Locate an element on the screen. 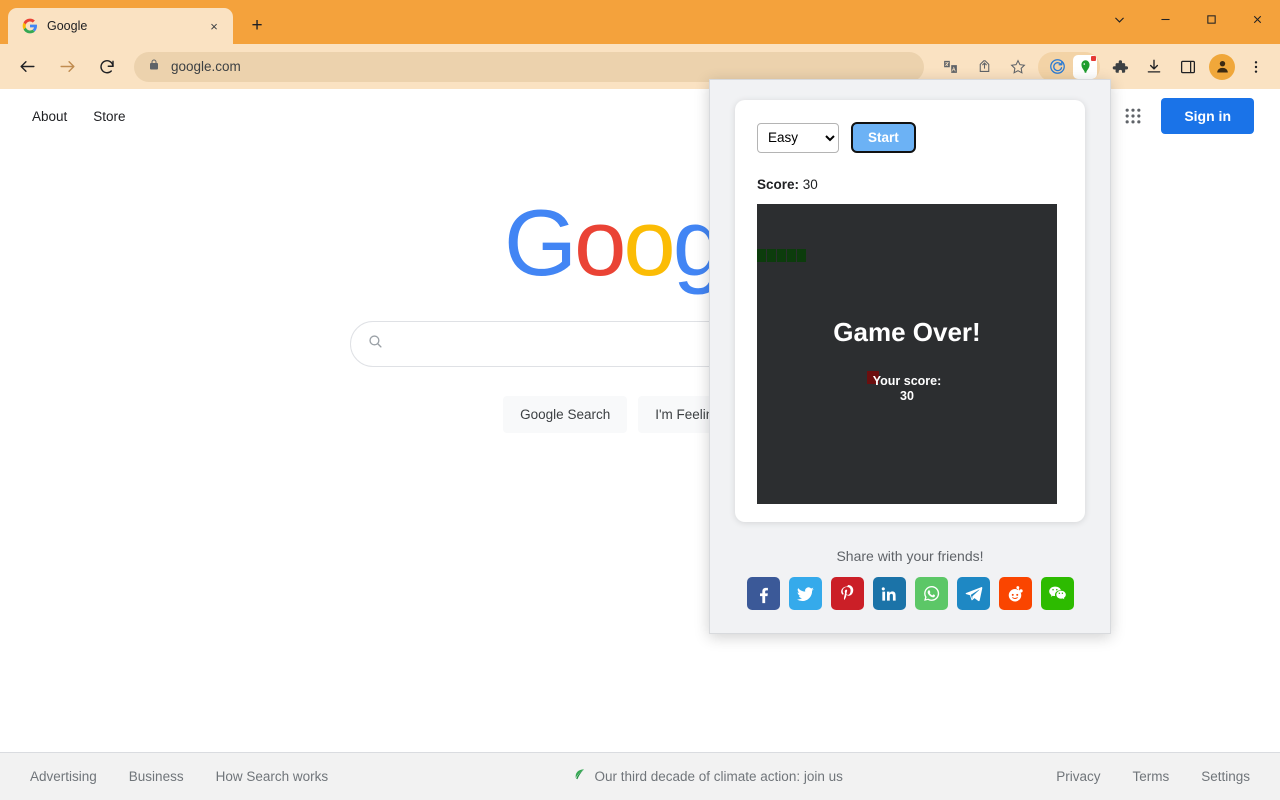  extensions-puzzle-icon is located at coordinates (1120, 67).